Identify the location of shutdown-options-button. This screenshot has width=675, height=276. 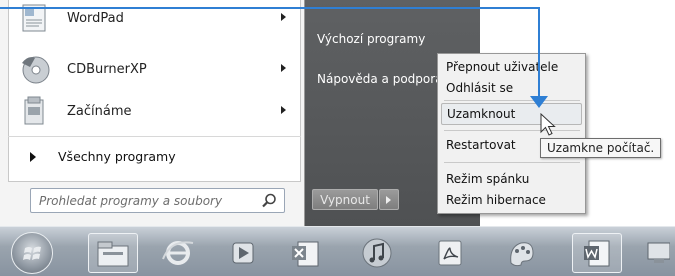
(389, 199).